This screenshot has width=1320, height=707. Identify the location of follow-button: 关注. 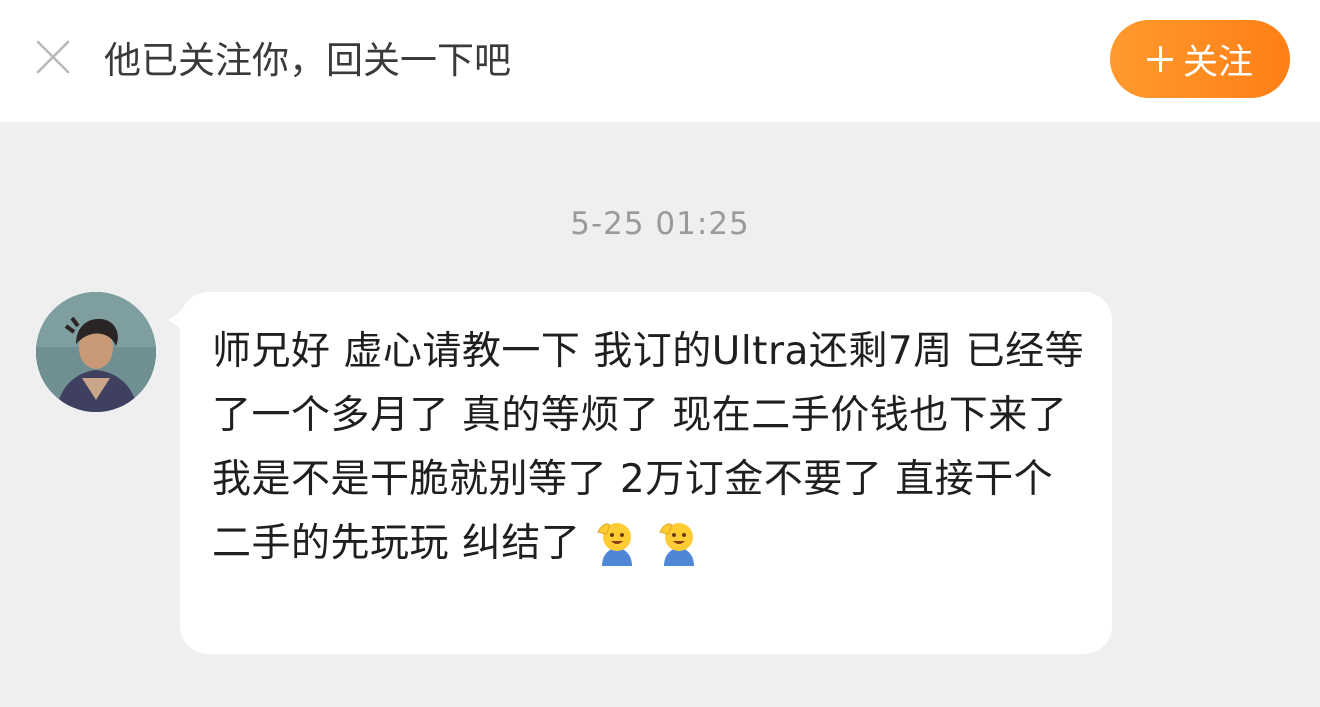
(1200, 59).